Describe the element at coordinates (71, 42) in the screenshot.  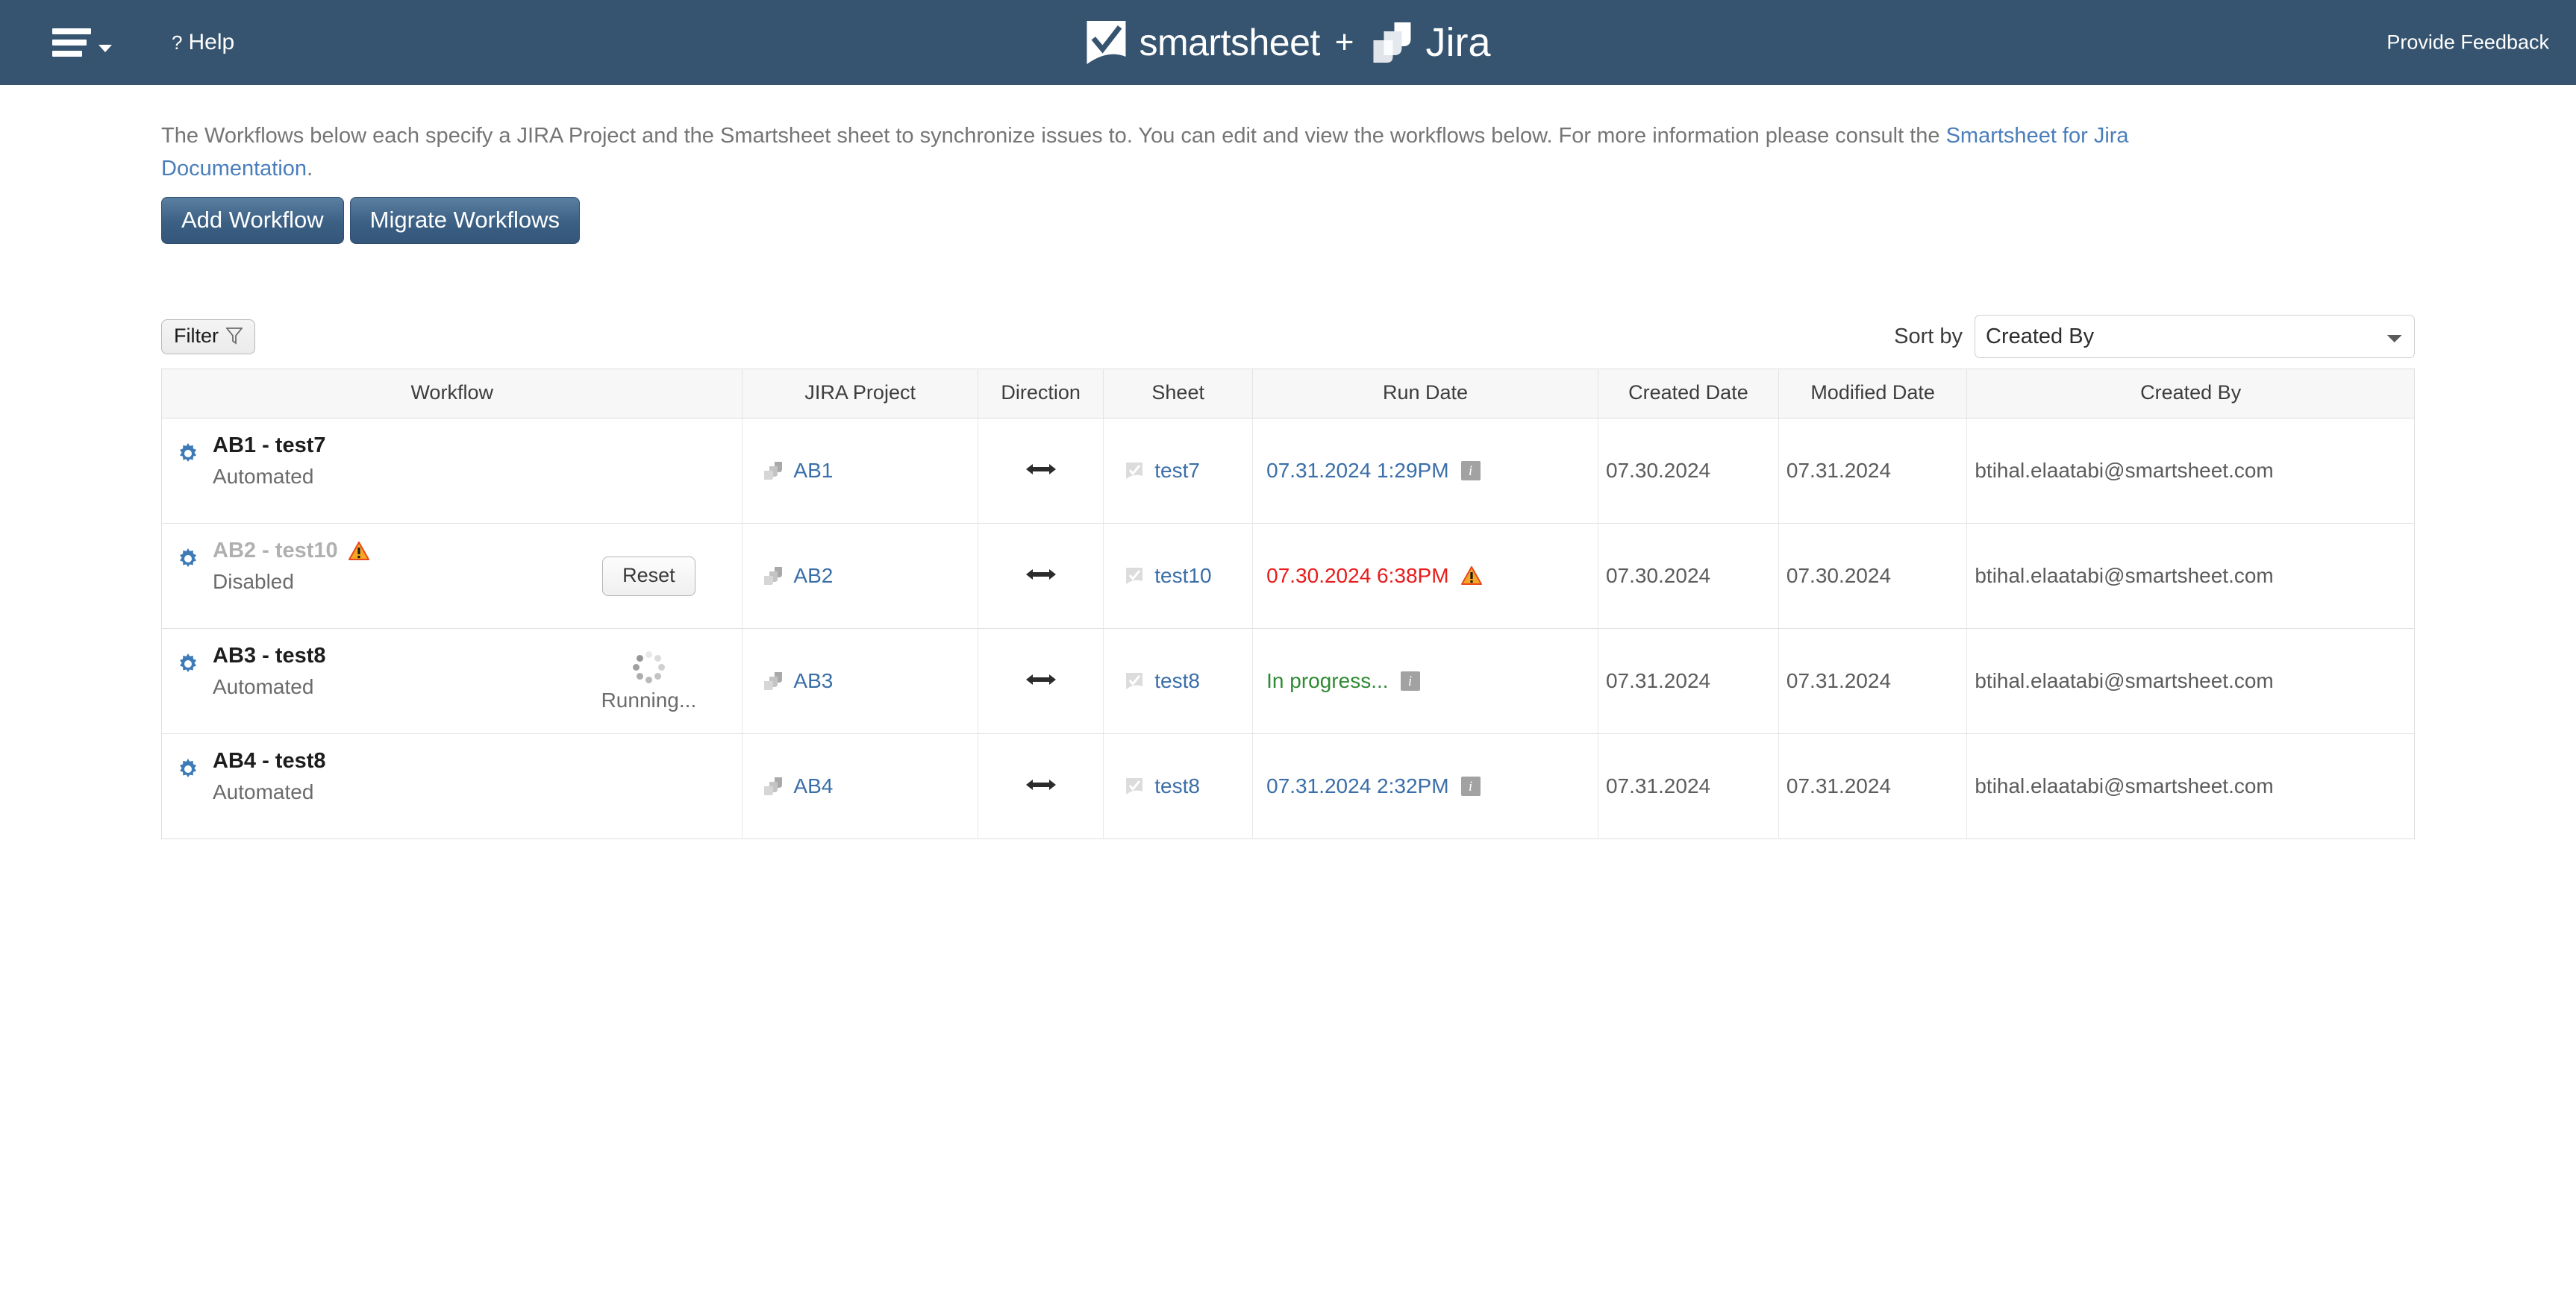
I see `hamburger-icon` at that location.